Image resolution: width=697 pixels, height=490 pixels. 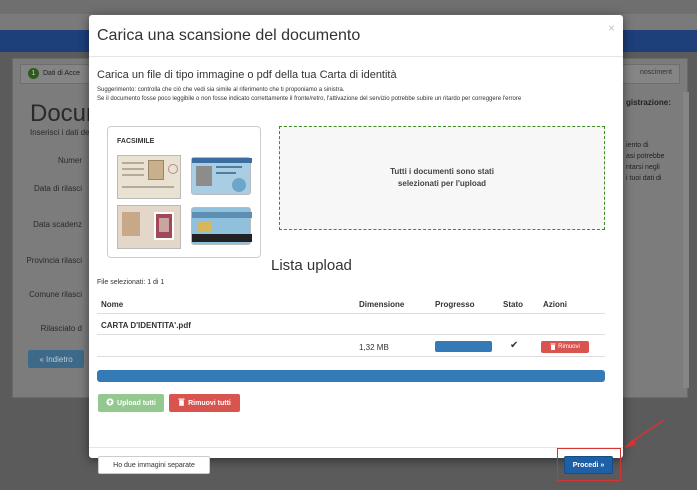 I want to click on remove-all-button: Rimuovi tutti, so click(x=204, y=403).